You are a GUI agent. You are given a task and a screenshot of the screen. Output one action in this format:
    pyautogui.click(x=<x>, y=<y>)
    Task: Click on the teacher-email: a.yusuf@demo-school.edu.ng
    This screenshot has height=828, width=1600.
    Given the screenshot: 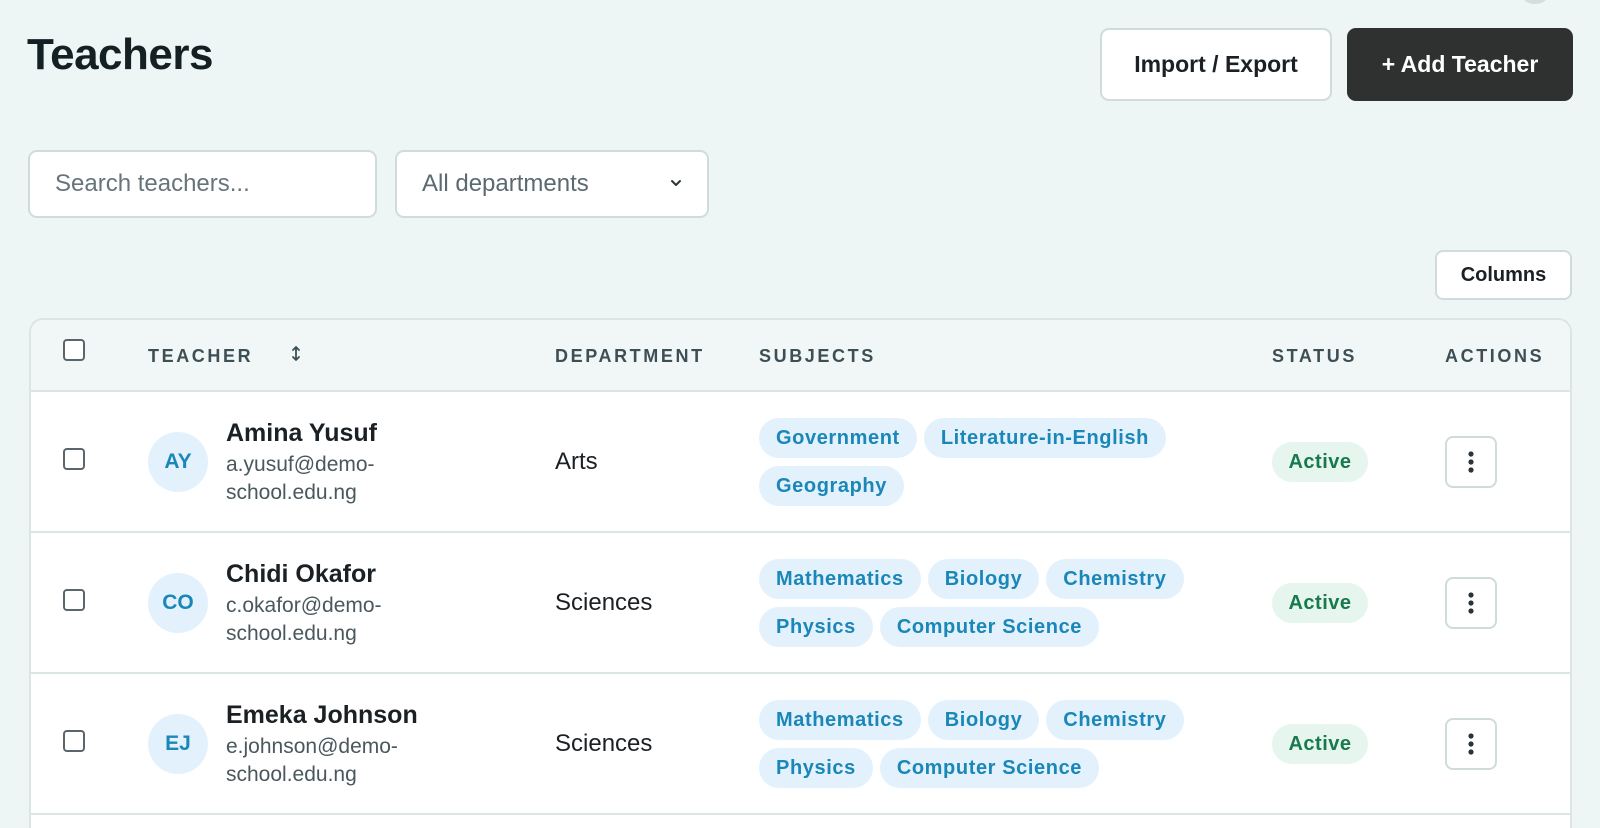 What is the action you would take?
    pyautogui.click(x=300, y=478)
    